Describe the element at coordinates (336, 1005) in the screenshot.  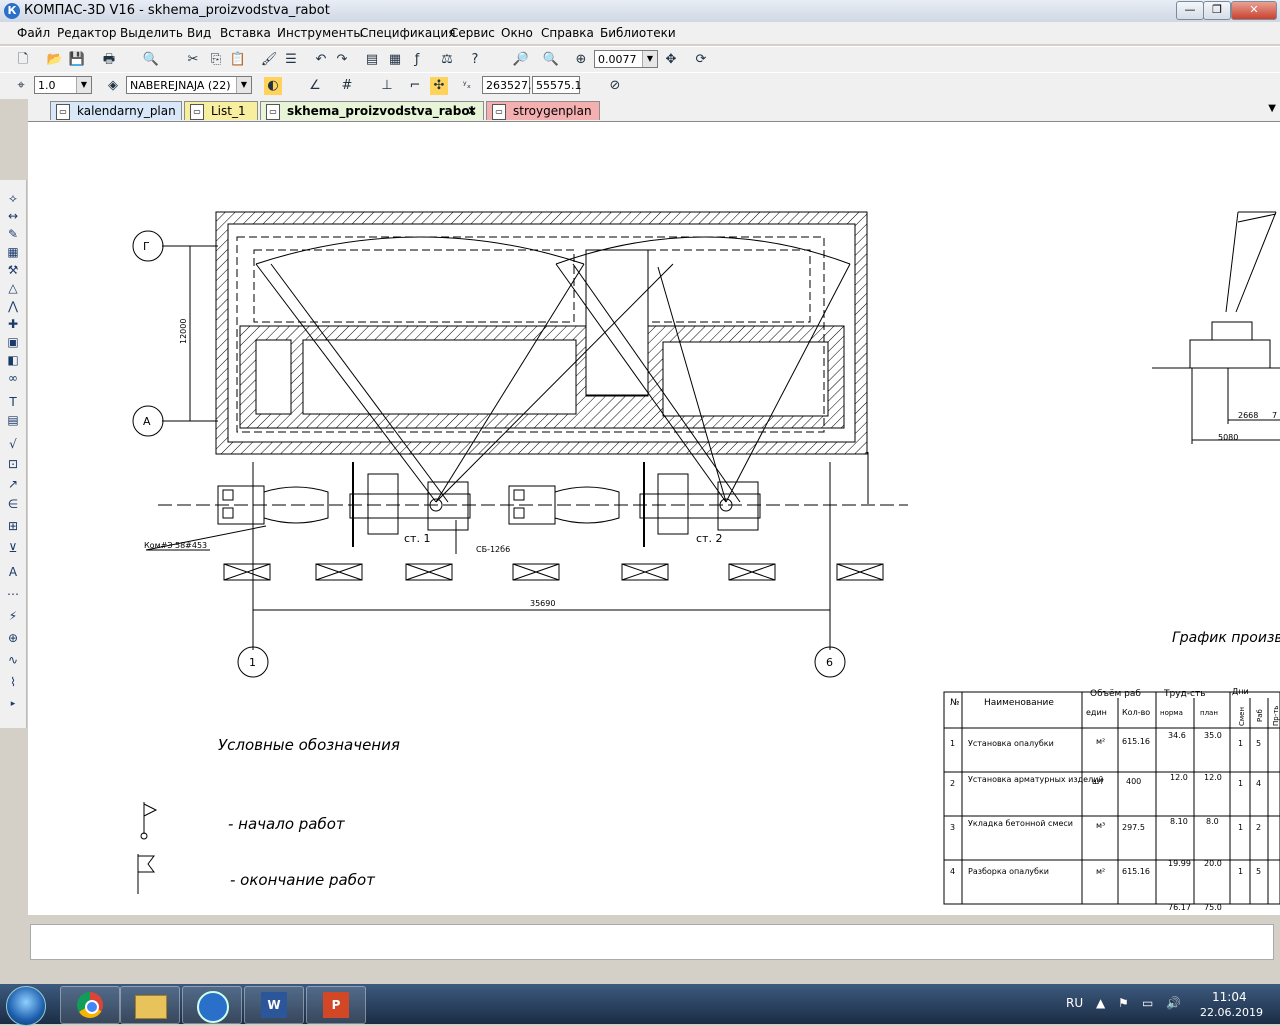
I see `powerpoint-taskbar-icon: P` at that location.